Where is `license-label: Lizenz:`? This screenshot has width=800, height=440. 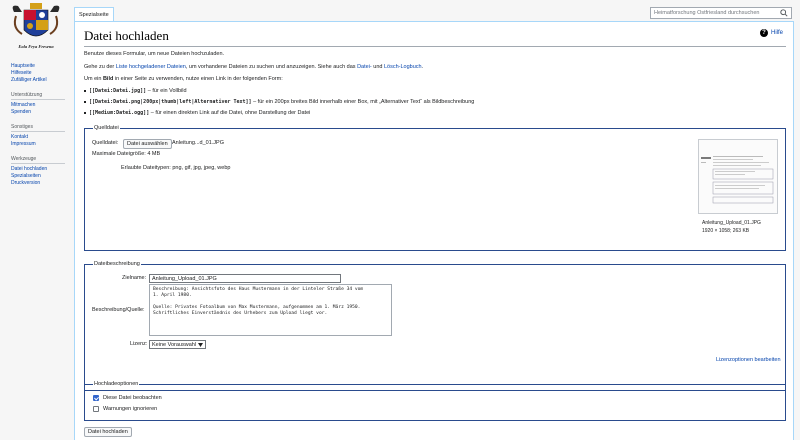
license-label: Lizenz: is located at coordinates (139, 344).